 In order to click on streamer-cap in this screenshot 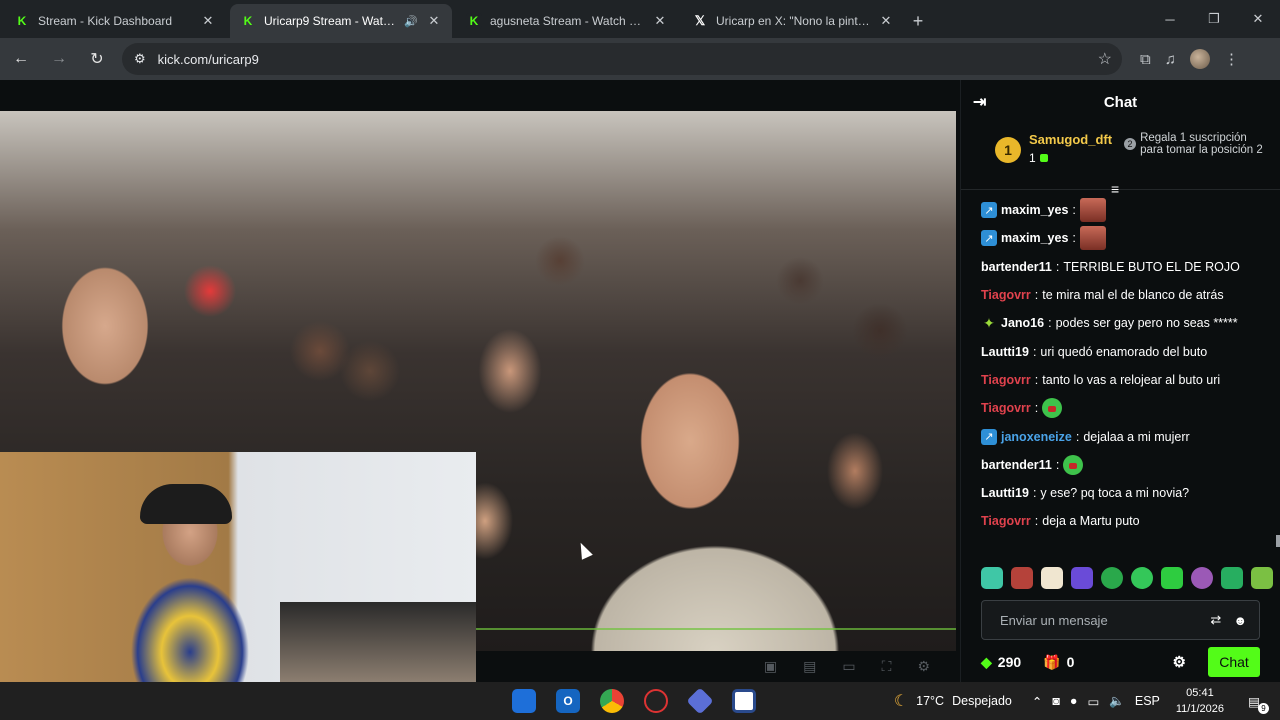, I will do `click(186, 504)`.